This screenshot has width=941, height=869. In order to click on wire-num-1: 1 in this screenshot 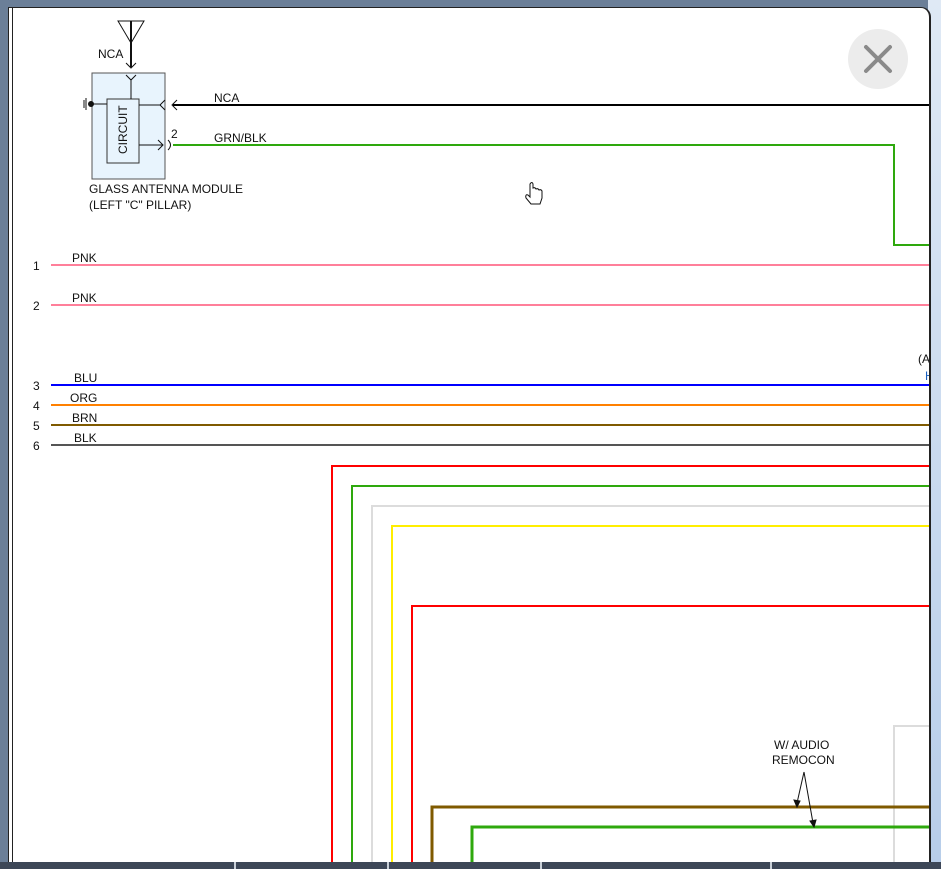, I will do `click(36, 266)`.